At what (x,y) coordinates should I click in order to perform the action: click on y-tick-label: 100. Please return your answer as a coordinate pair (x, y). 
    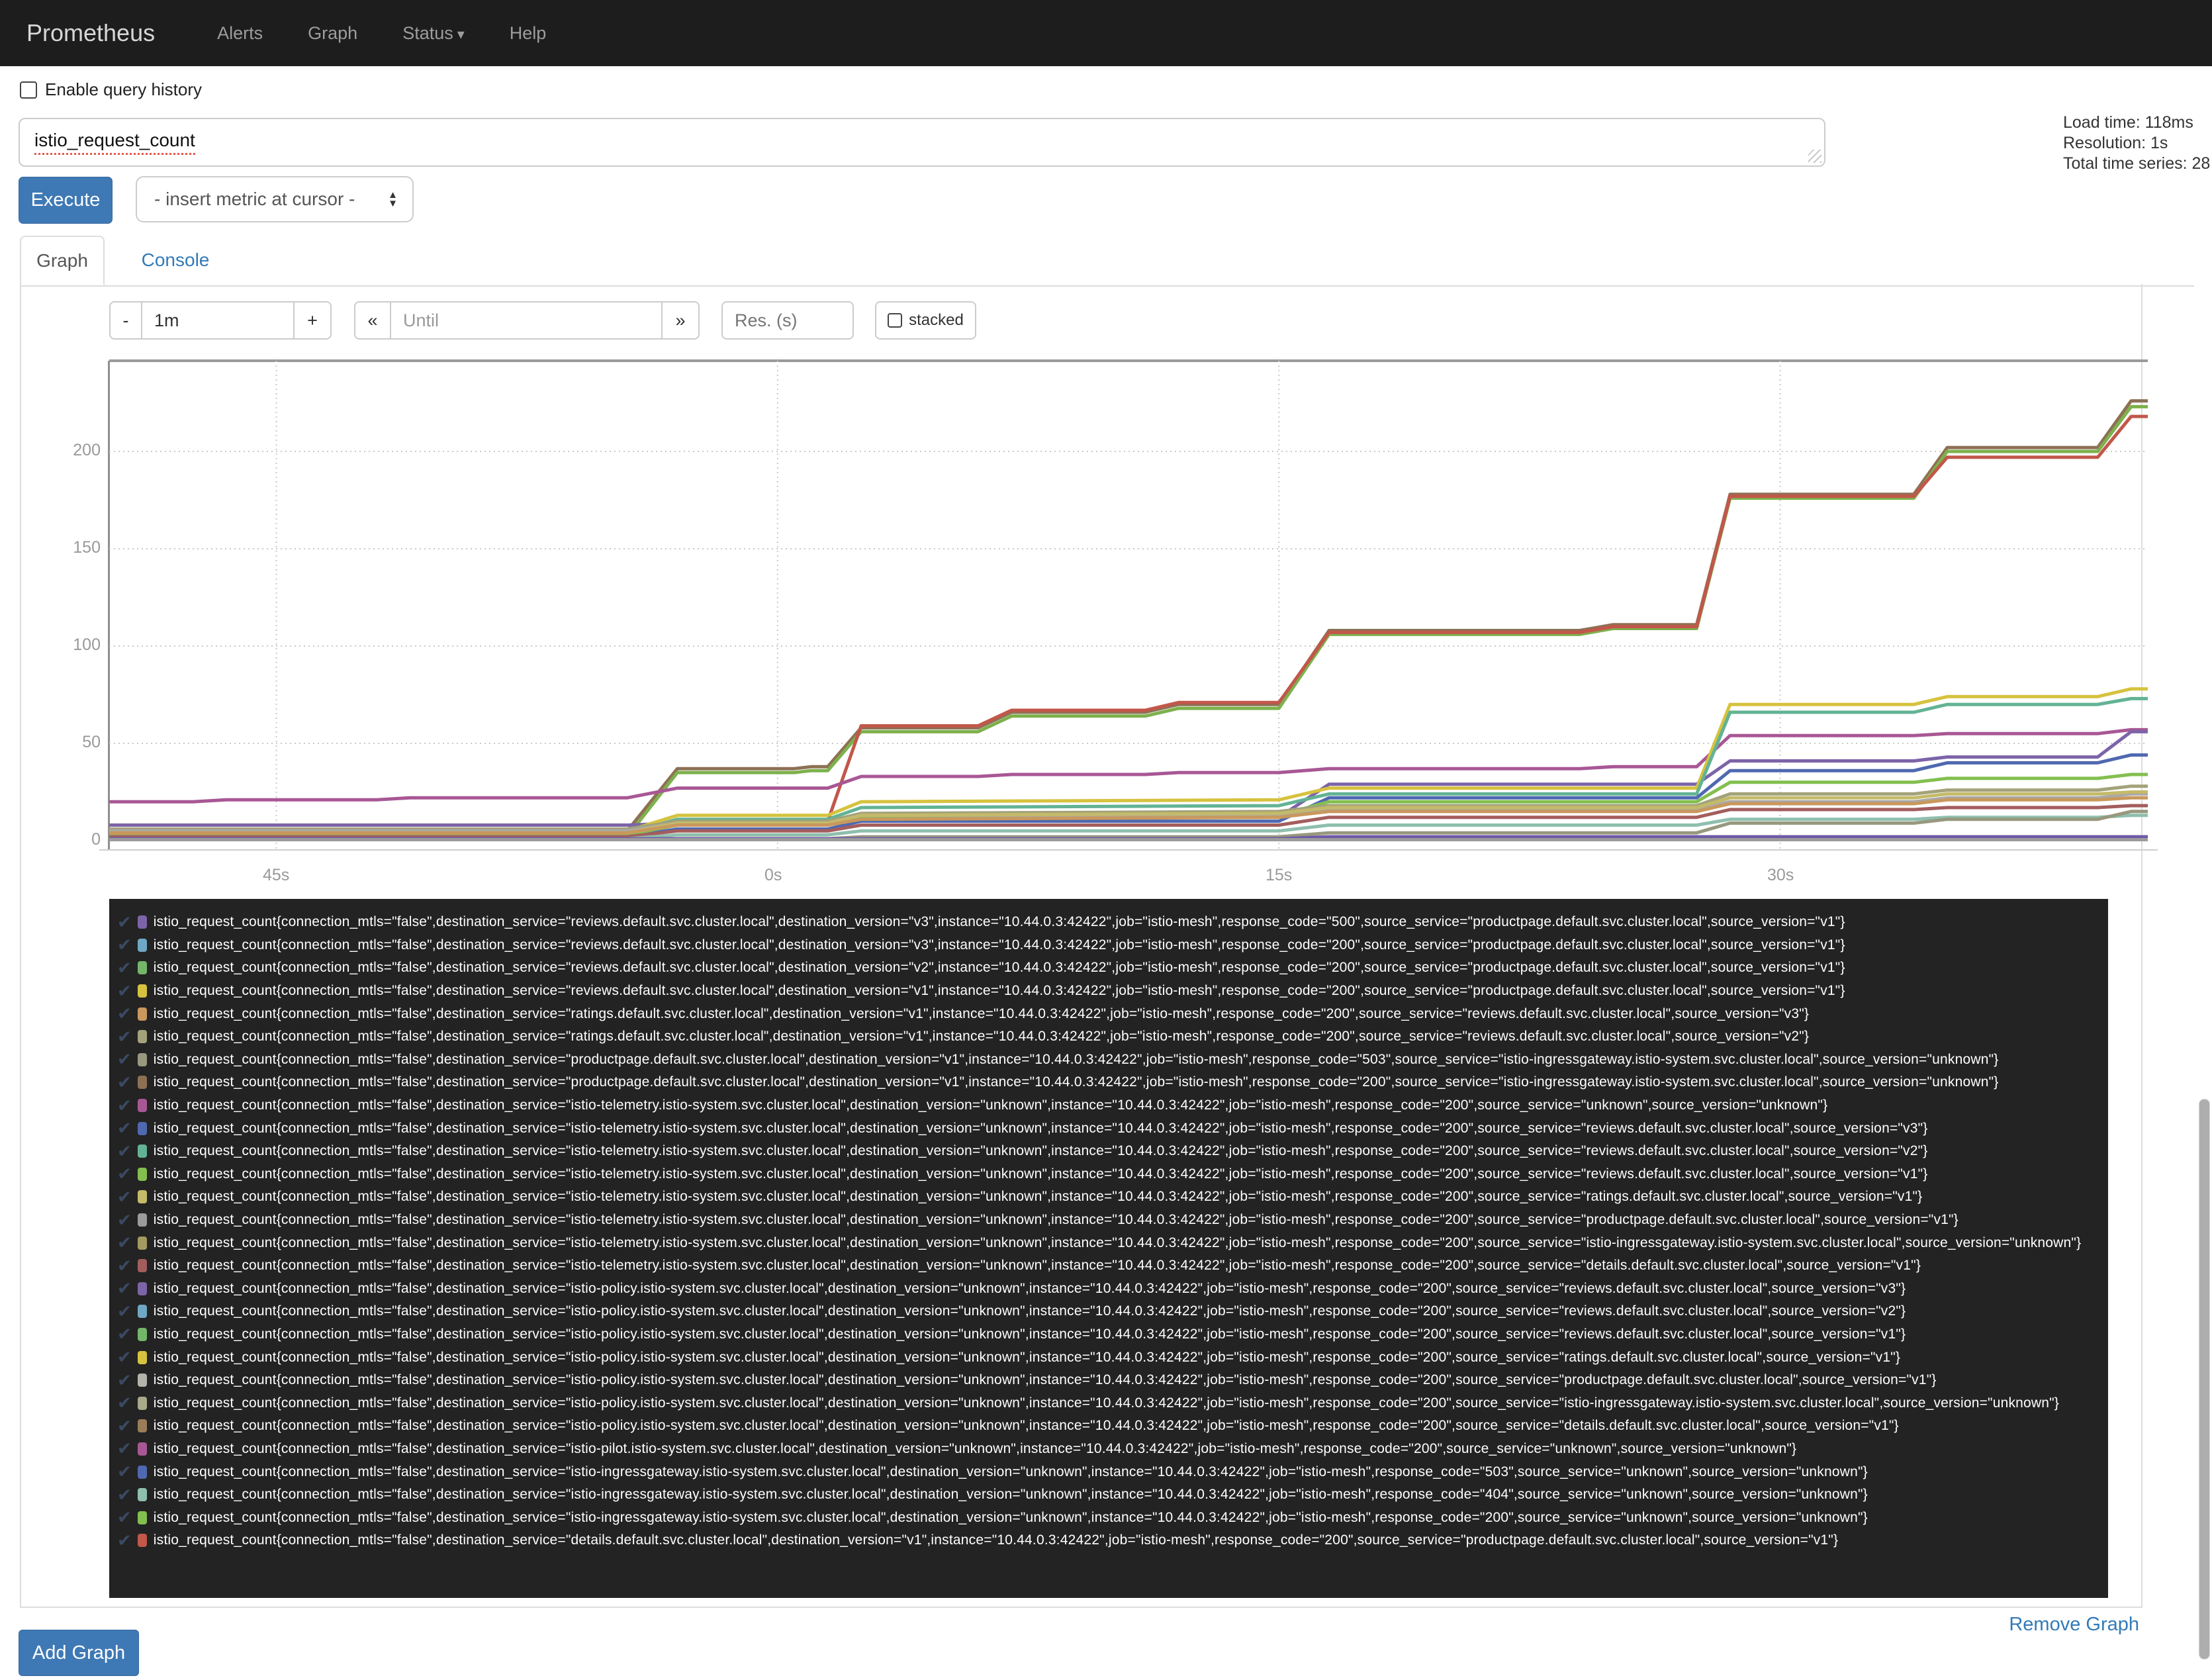
    Looking at the image, I should click on (87, 644).